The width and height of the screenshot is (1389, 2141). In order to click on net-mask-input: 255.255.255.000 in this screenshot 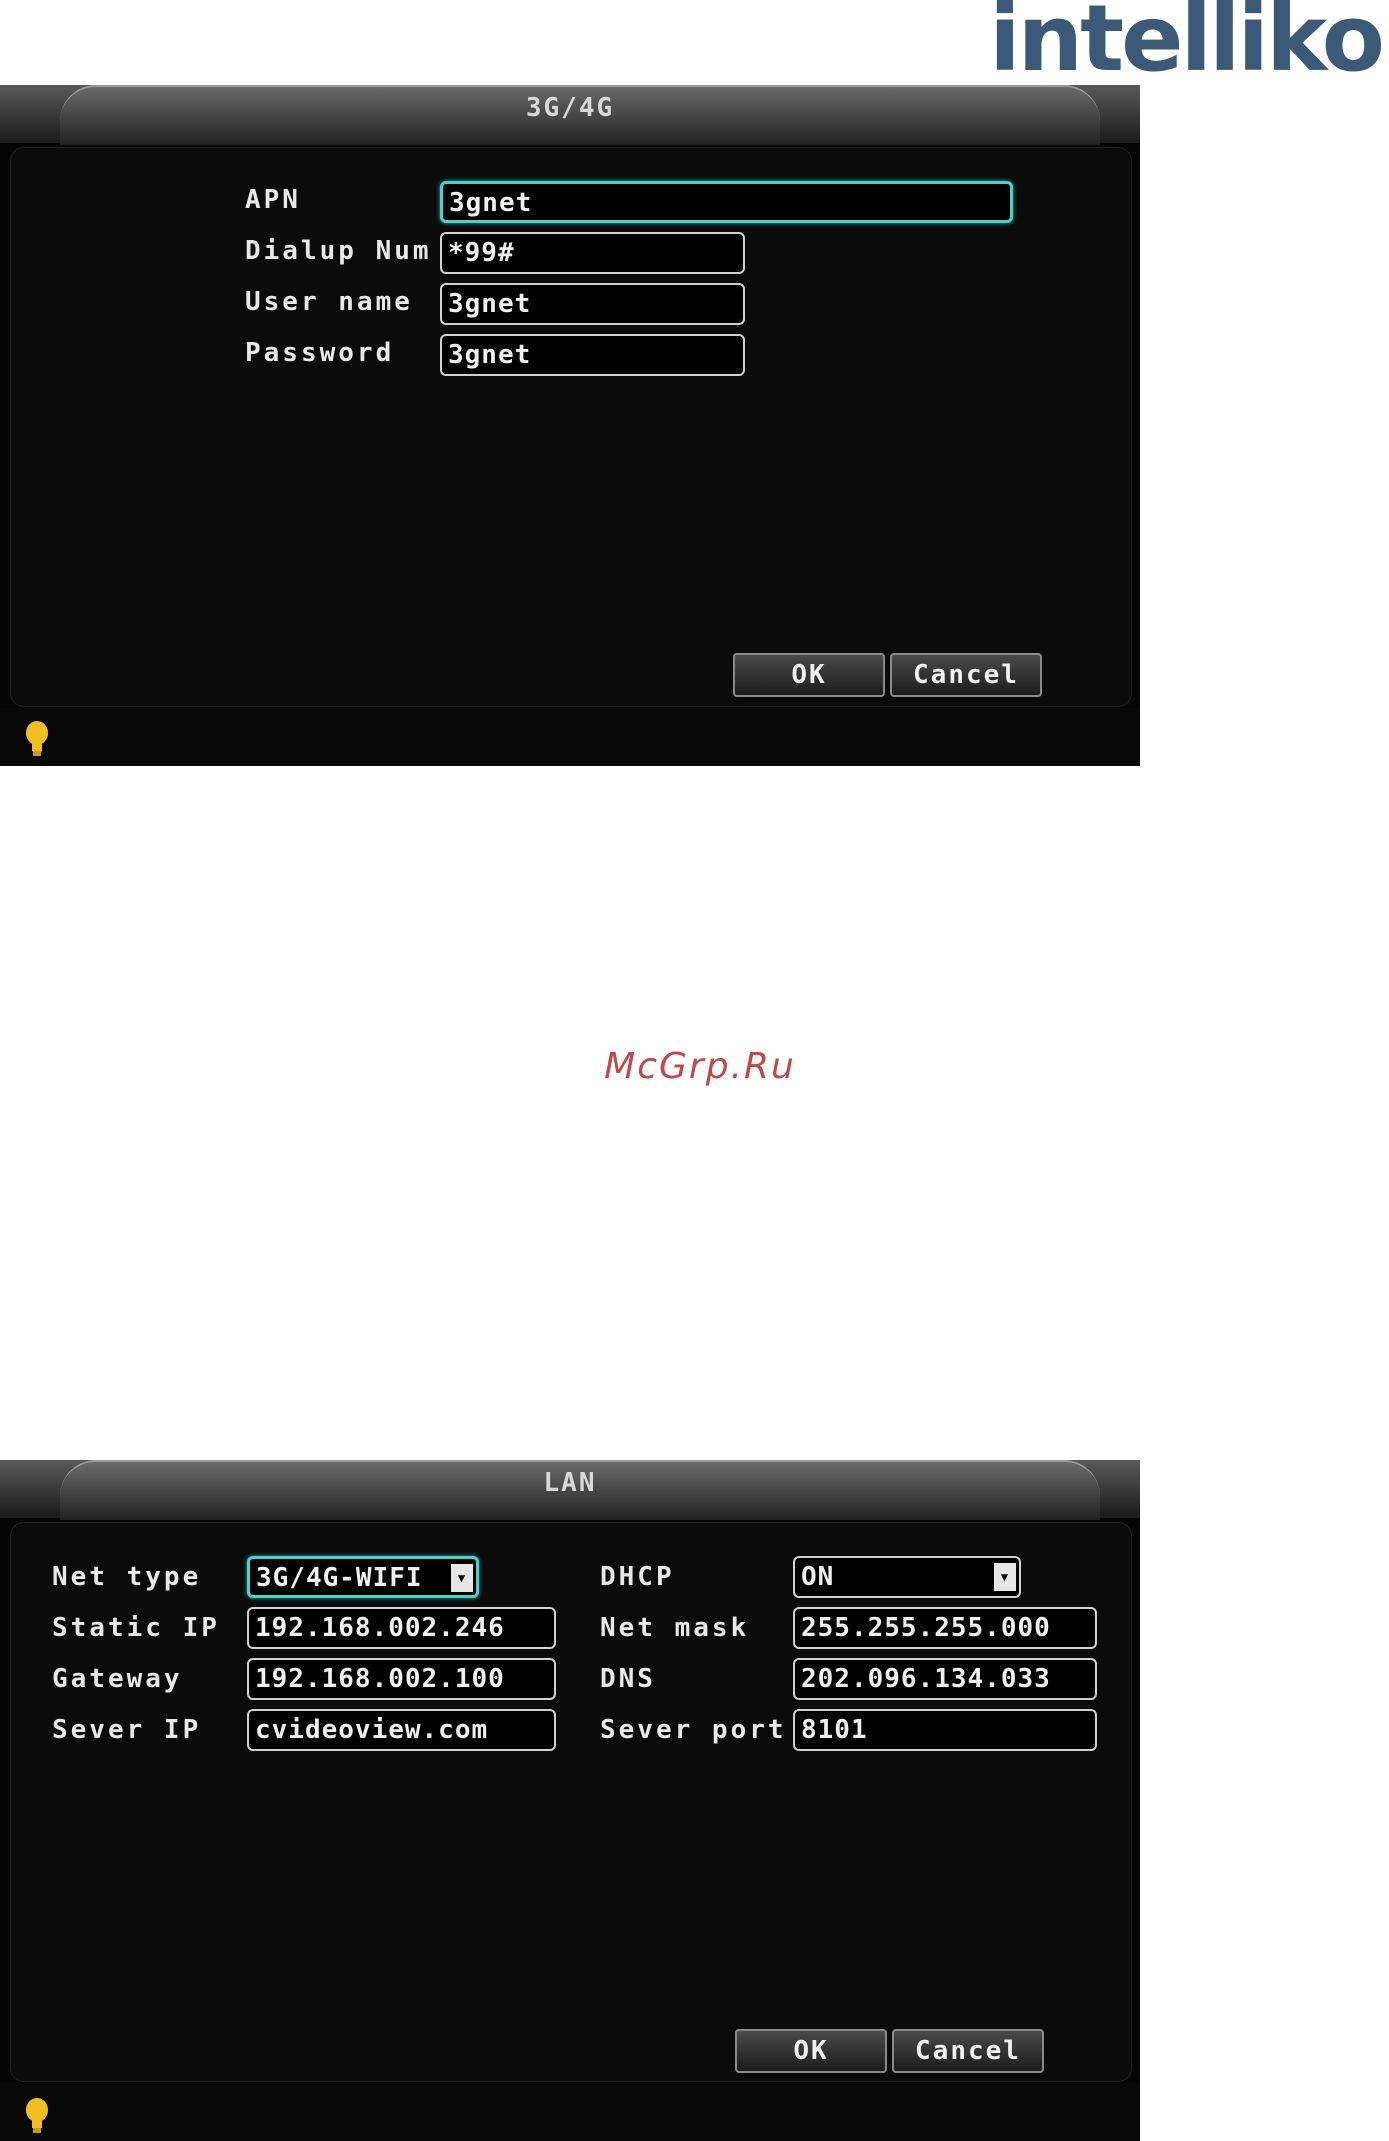, I will do `click(945, 1628)`.